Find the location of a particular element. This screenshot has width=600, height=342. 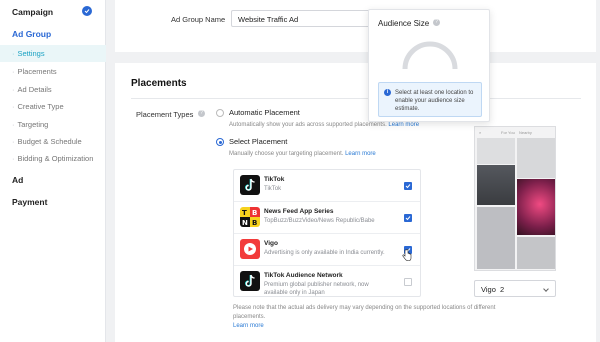

select-learn-more-link: Learn more is located at coordinates (360, 154).